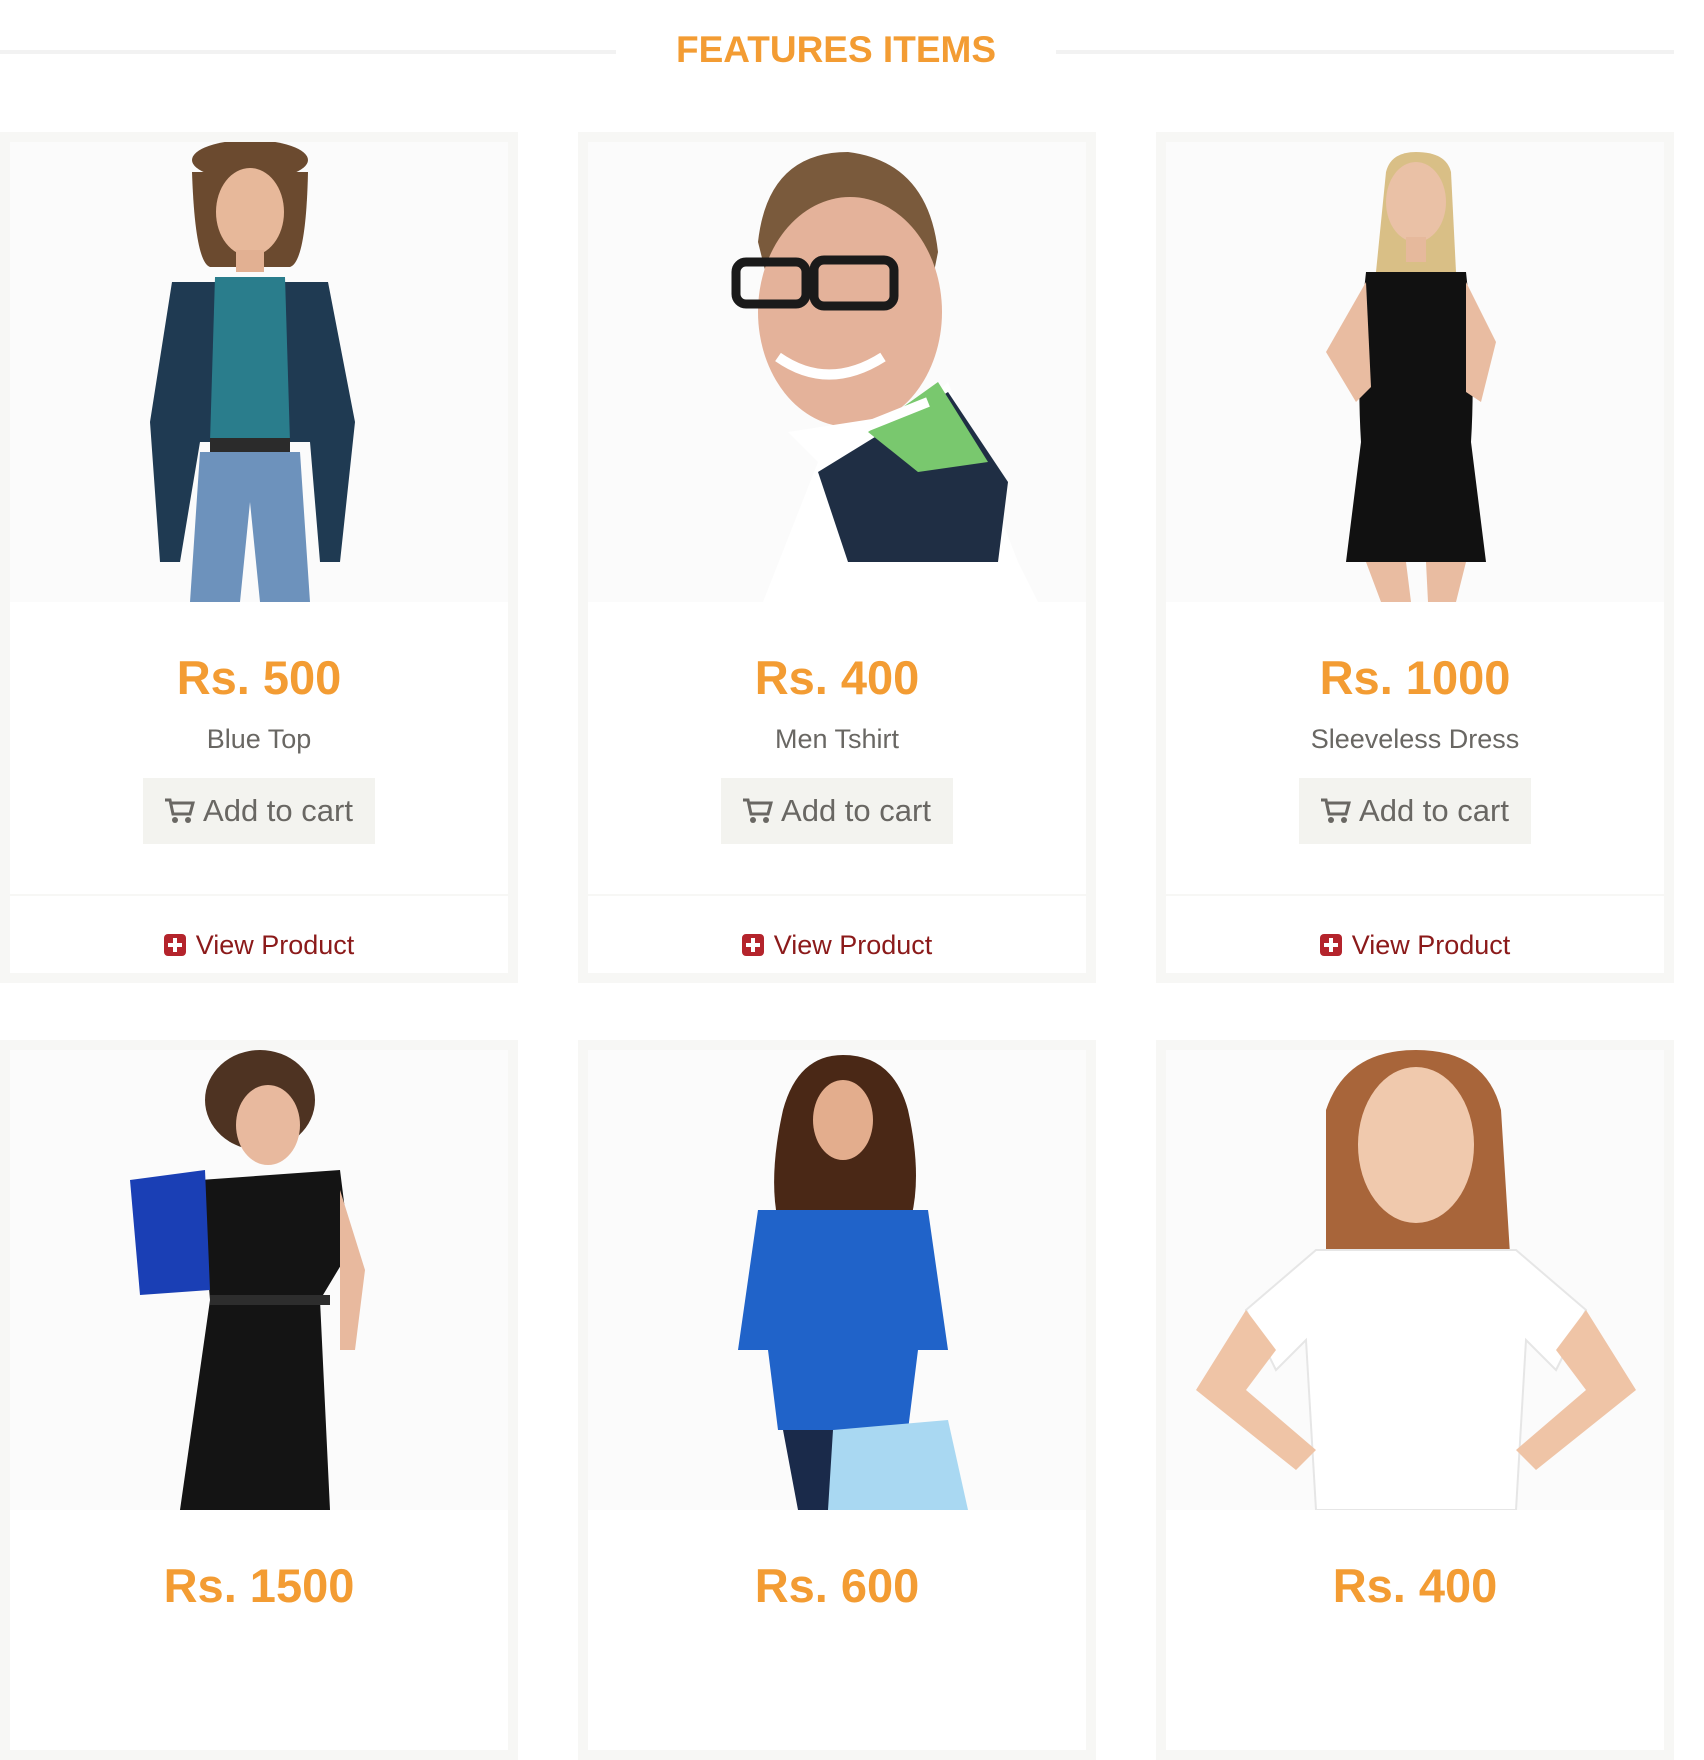 The height and width of the screenshot is (1760, 1704). I want to click on product-name: Men Tshirt, so click(837, 739).